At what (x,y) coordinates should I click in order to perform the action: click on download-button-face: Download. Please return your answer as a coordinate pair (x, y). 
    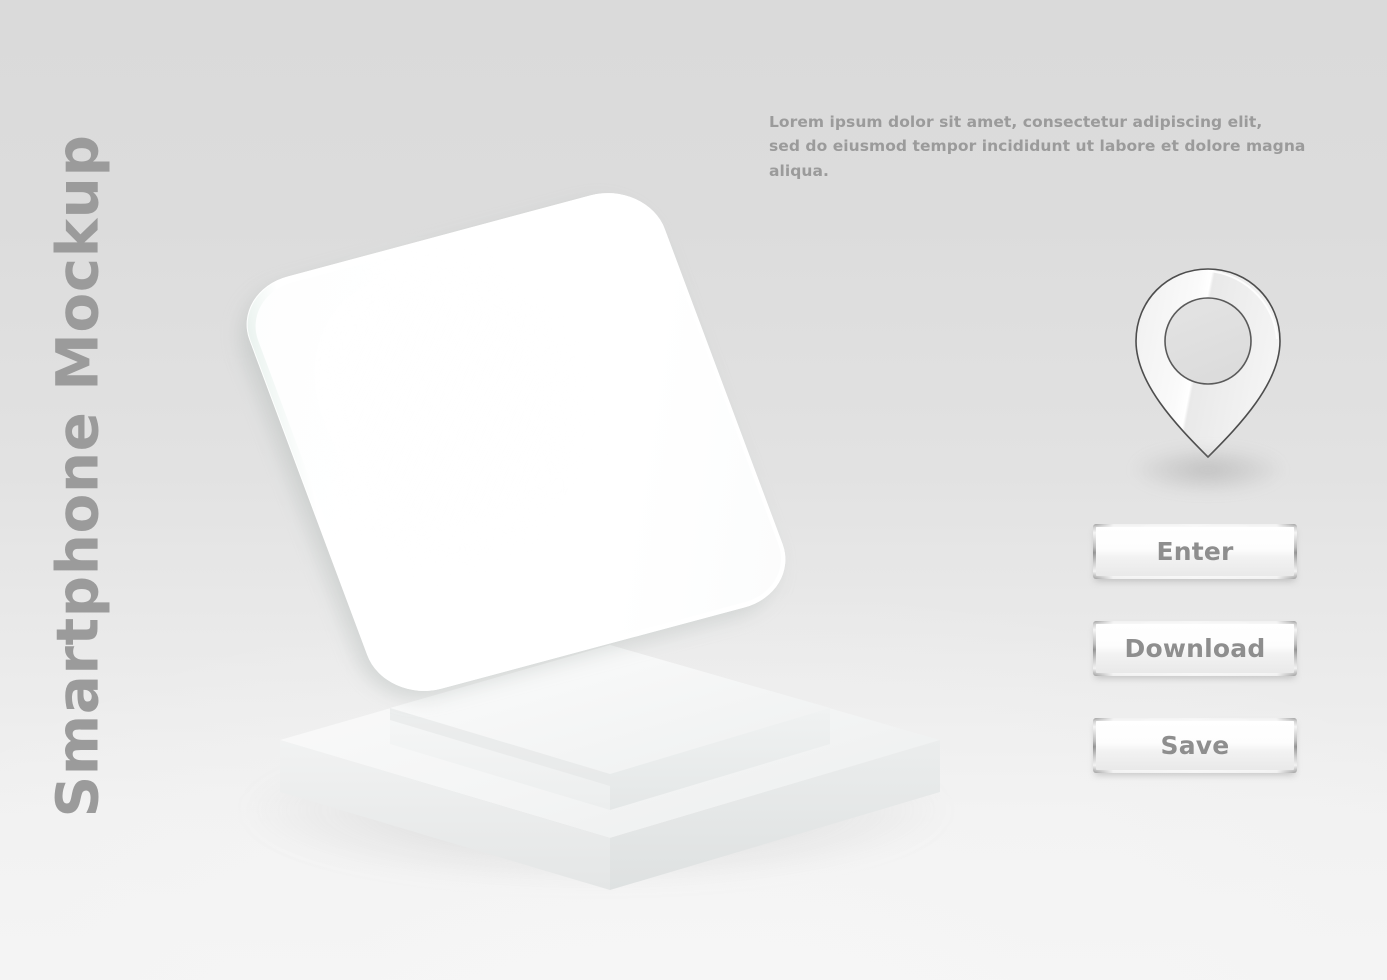
    Looking at the image, I should click on (1195, 648).